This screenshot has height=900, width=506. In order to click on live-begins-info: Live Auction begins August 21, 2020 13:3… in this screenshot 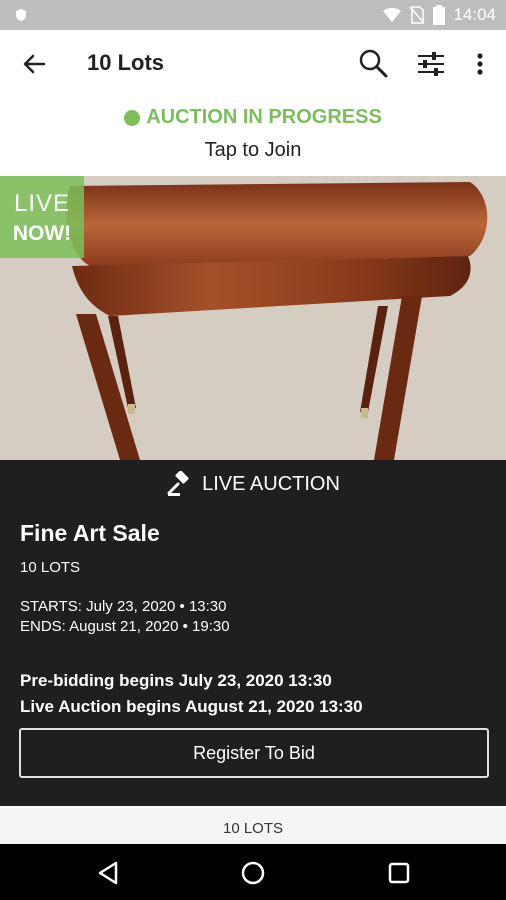, I will do `click(191, 706)`.